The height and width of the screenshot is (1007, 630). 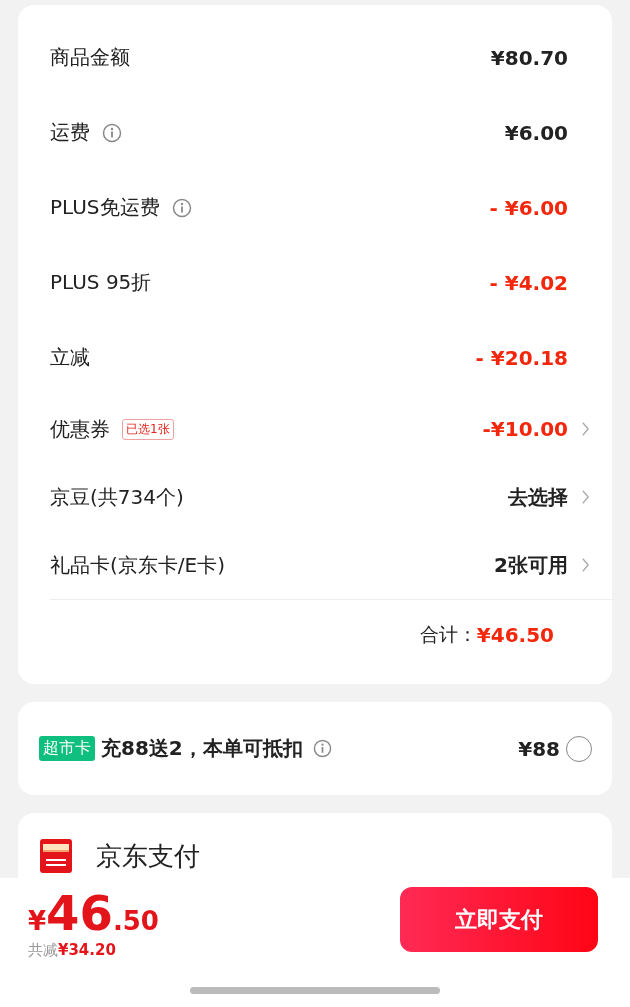 What do you see at coordinates (538, 497) in the screenshot?
I see `row-value: 去选择` at bounding box center [538, 497].